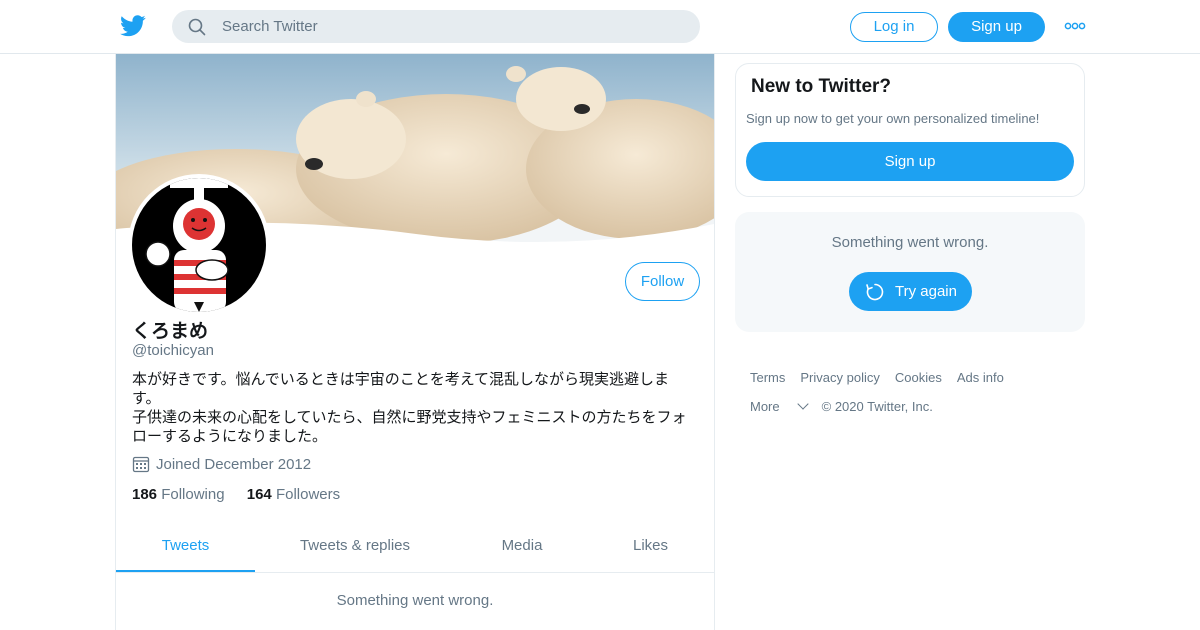 Image resolution: width=1200 pixels, height=630 pixels. Describe the element at coordinates (230, 436) in the screenshot. I see `bio-line: ローするようになりました。` at that location.